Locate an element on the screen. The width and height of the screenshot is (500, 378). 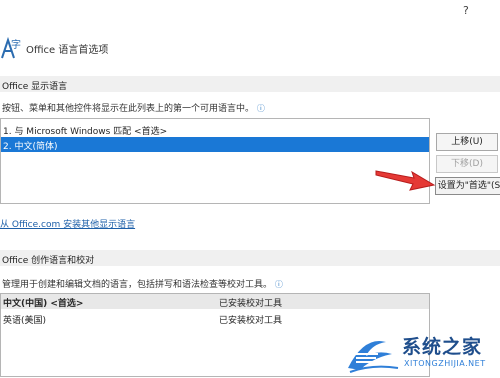
help-button: ? is located at coordinates (466, 10).